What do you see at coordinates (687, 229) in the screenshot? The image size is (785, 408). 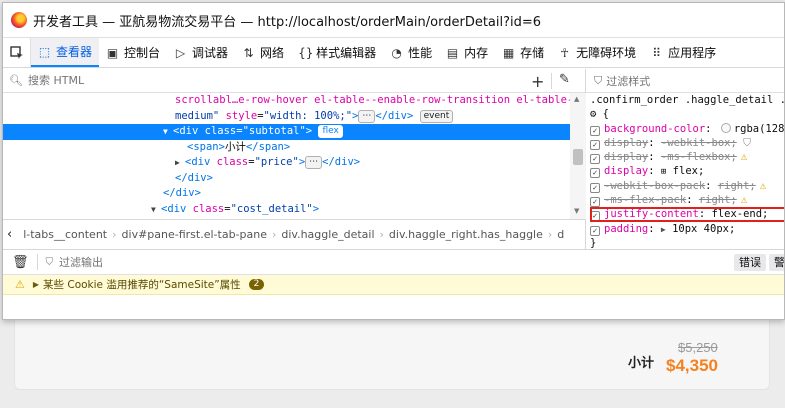 I see `declaration: ✓ padding: ▶ 10px 40px;` at bounding box center [687, 229].